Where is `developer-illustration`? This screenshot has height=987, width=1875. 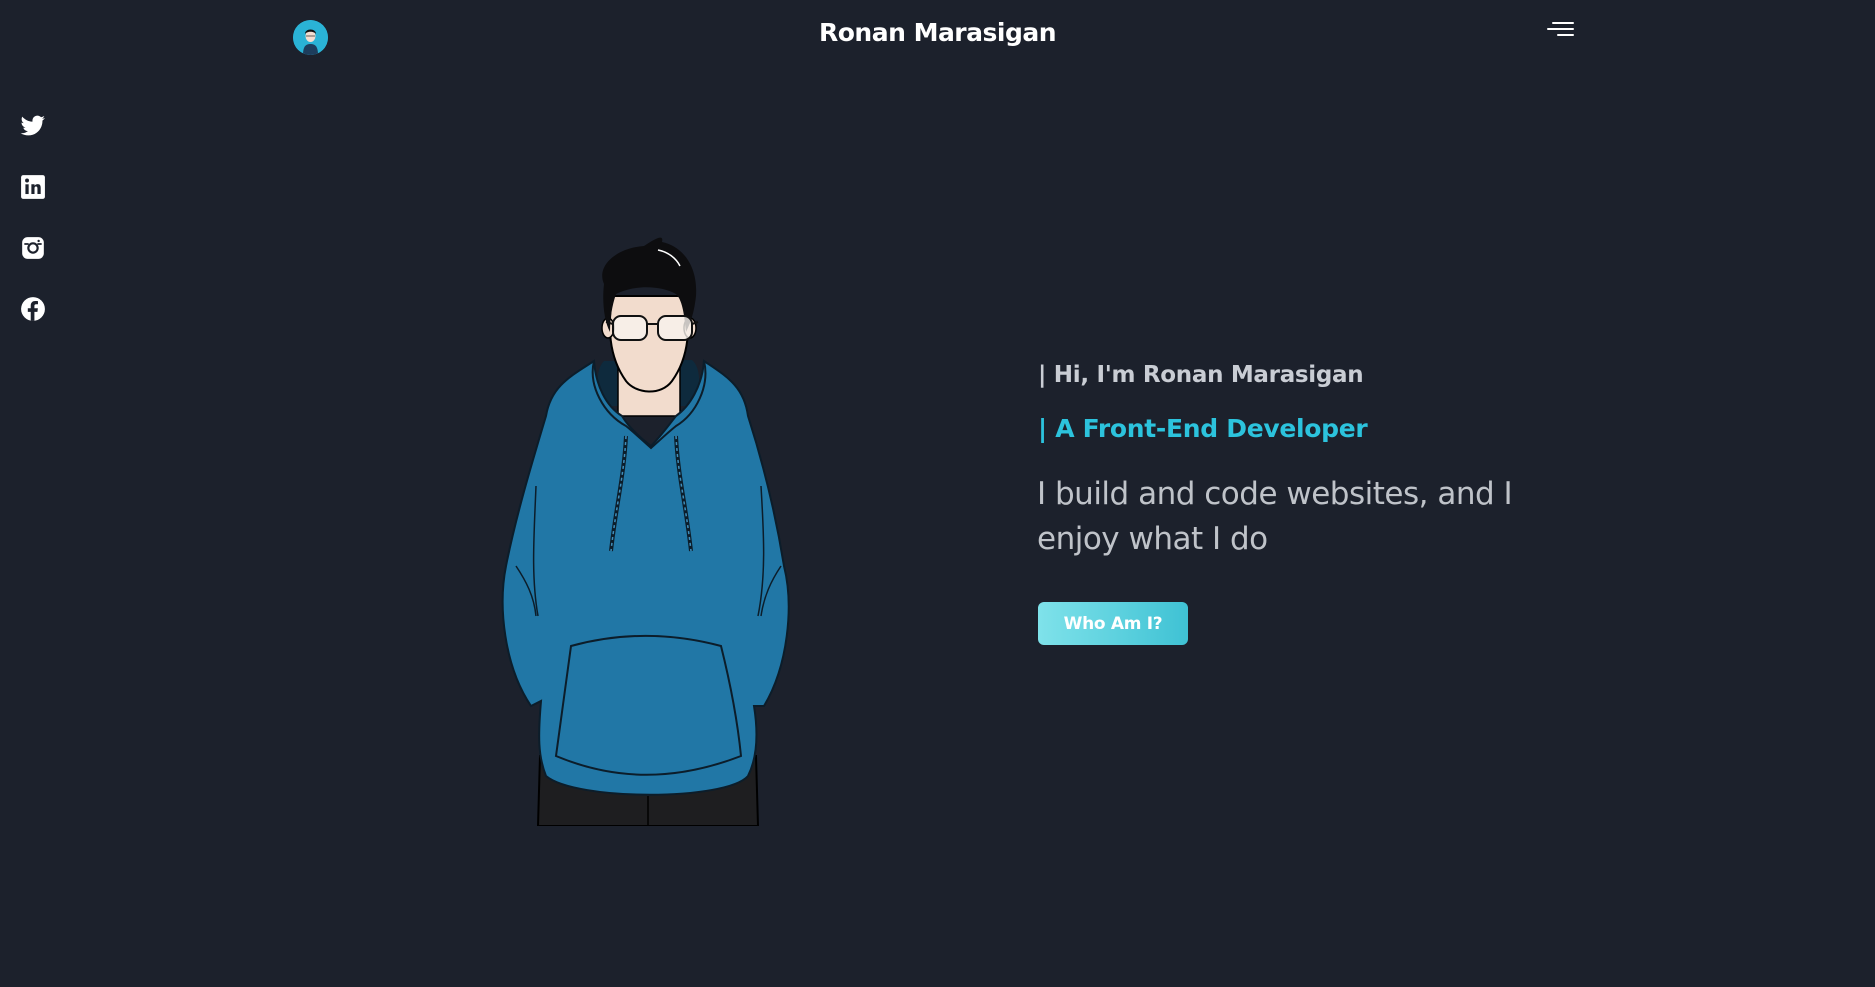 developer-illustration is located at coordinates (646, 531).